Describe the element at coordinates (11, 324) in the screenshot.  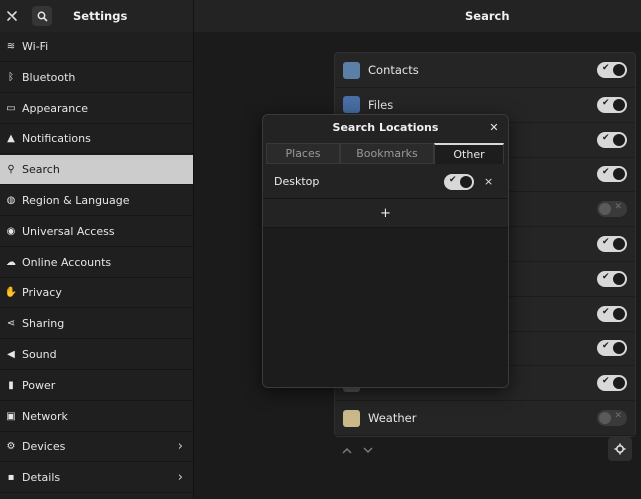
I see `share-icon: ⋖` at that location.